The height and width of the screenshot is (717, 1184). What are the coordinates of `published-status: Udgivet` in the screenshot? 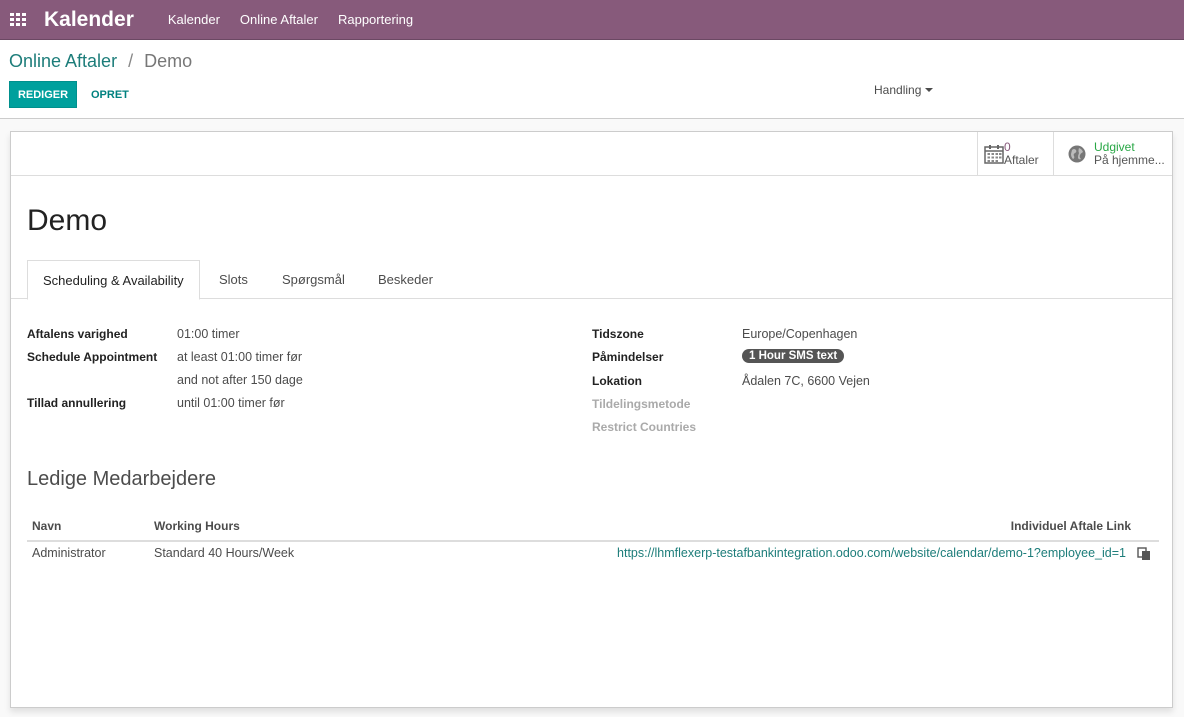 It's located at (1114, 146).